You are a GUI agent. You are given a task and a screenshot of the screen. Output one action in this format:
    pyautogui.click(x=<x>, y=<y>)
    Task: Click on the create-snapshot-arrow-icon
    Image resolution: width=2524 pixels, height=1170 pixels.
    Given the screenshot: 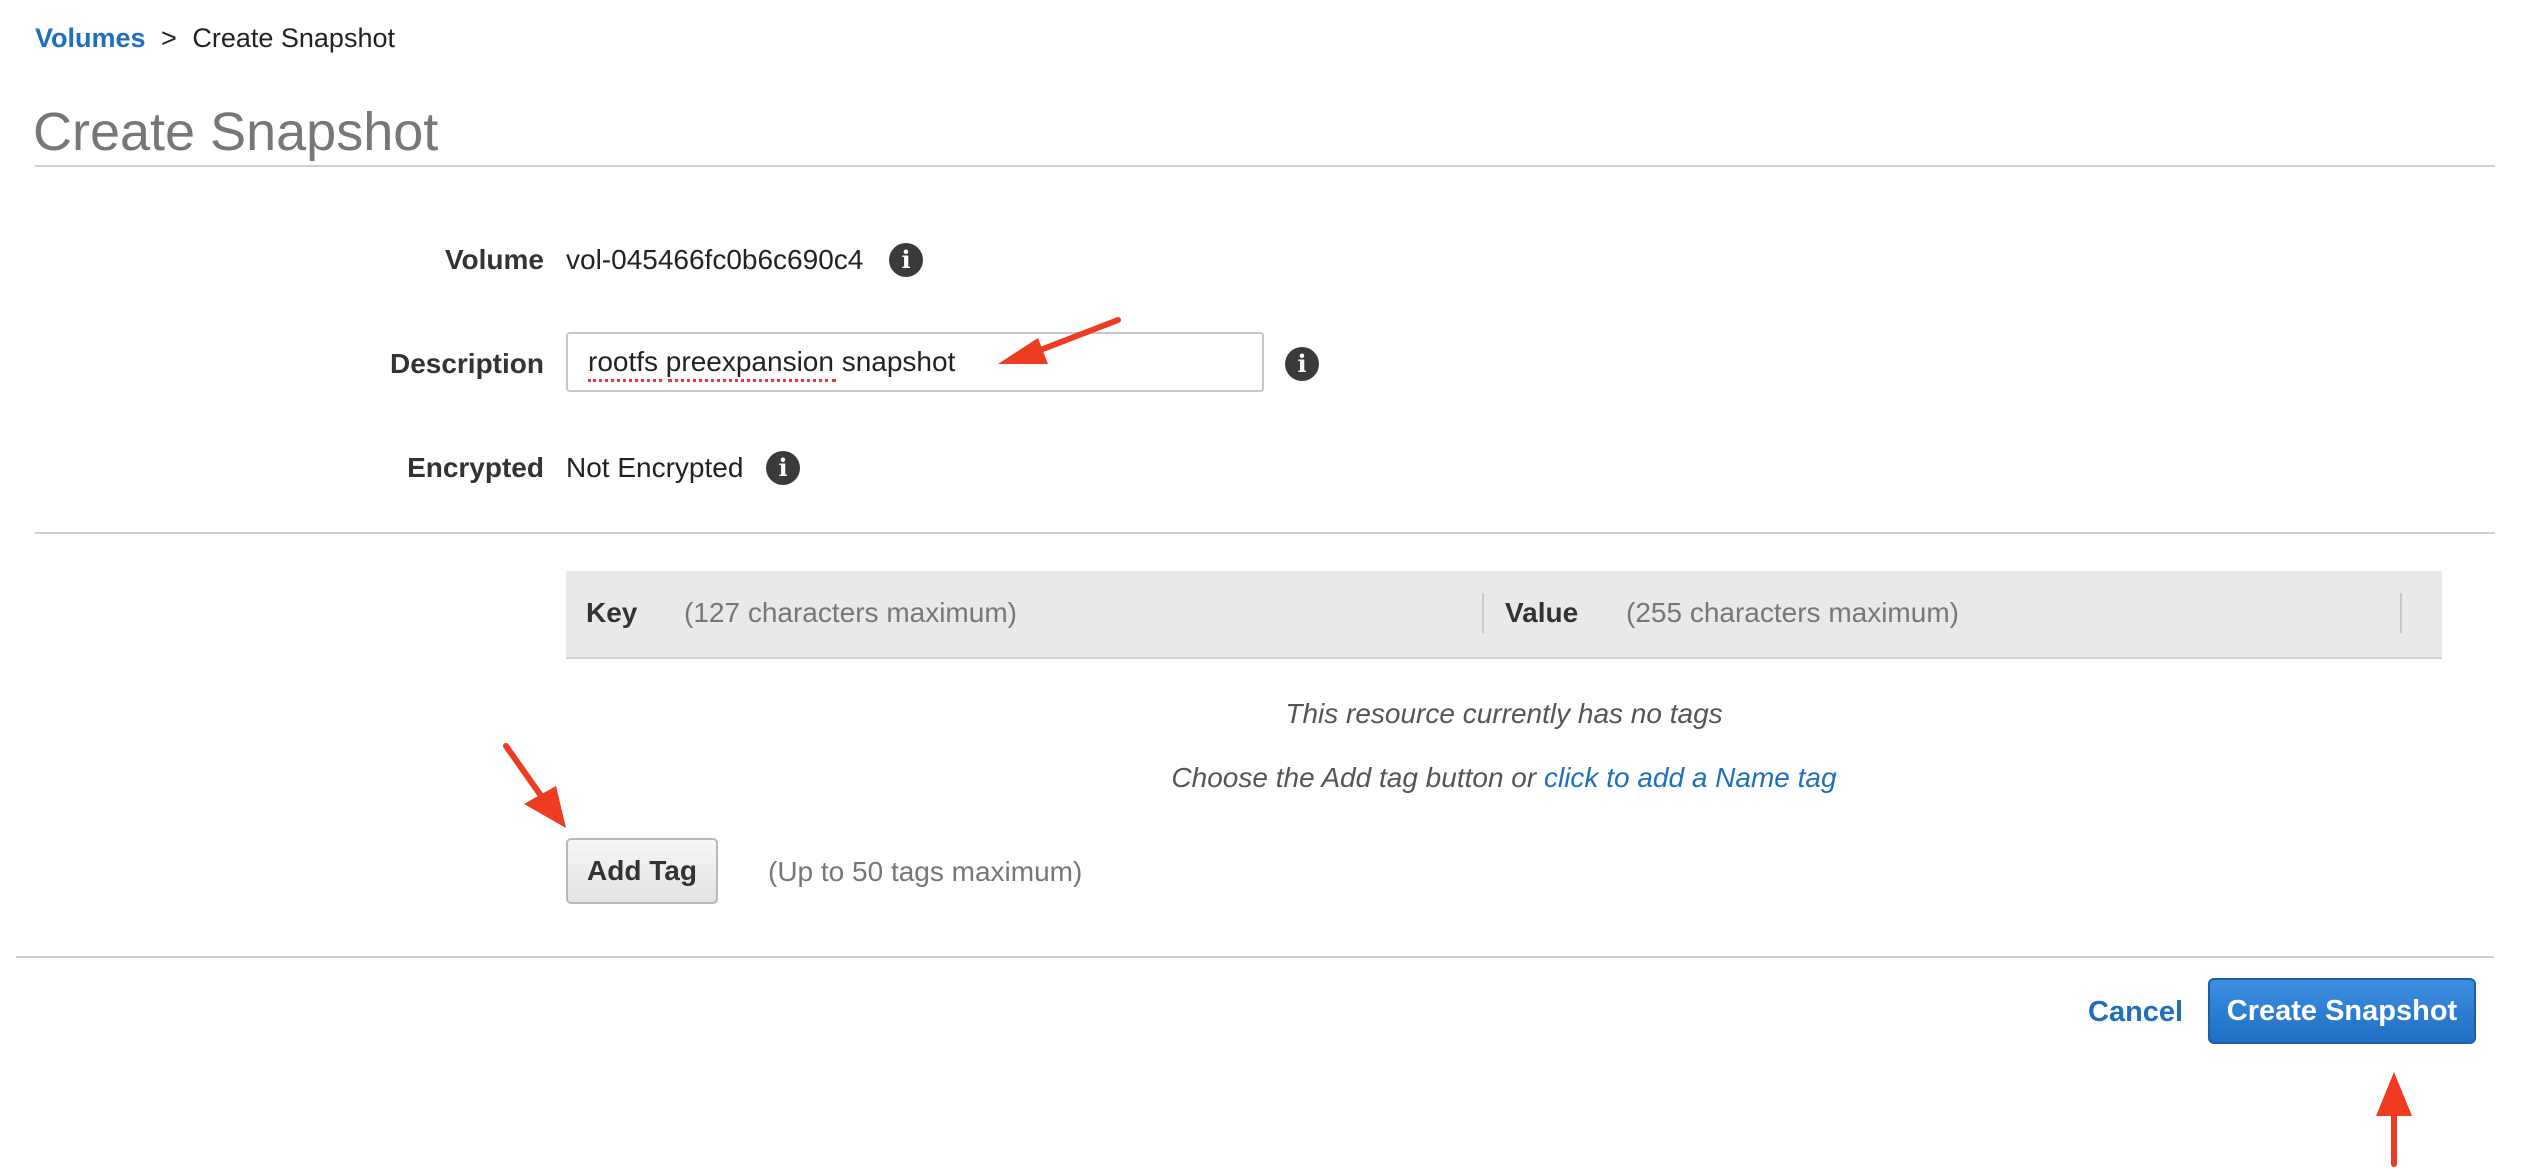 What is the action you would take?
    pyautogui.click(x=2394, y=1119)
    